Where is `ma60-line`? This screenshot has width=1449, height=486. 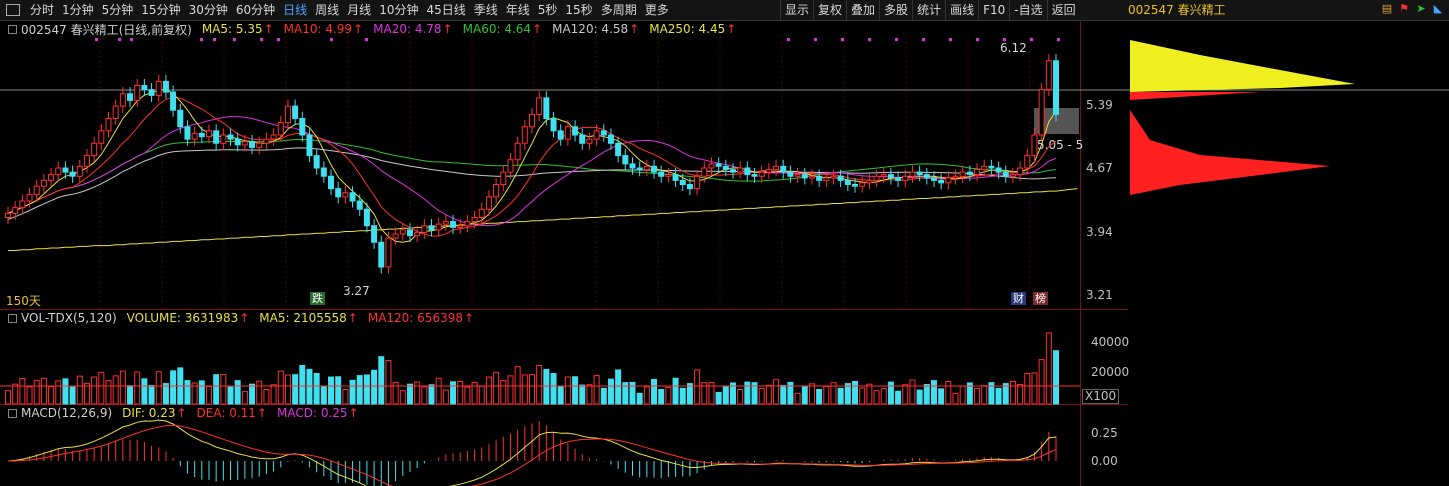
ma60-line is located at coordinates (532, 176).